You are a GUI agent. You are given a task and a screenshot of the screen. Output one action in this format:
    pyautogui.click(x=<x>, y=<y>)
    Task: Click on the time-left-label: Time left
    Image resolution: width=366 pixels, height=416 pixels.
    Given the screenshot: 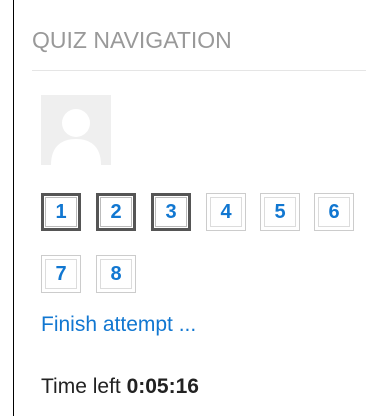 What is the action you would take?
    pyautogui.click(x=81, y=386)
    